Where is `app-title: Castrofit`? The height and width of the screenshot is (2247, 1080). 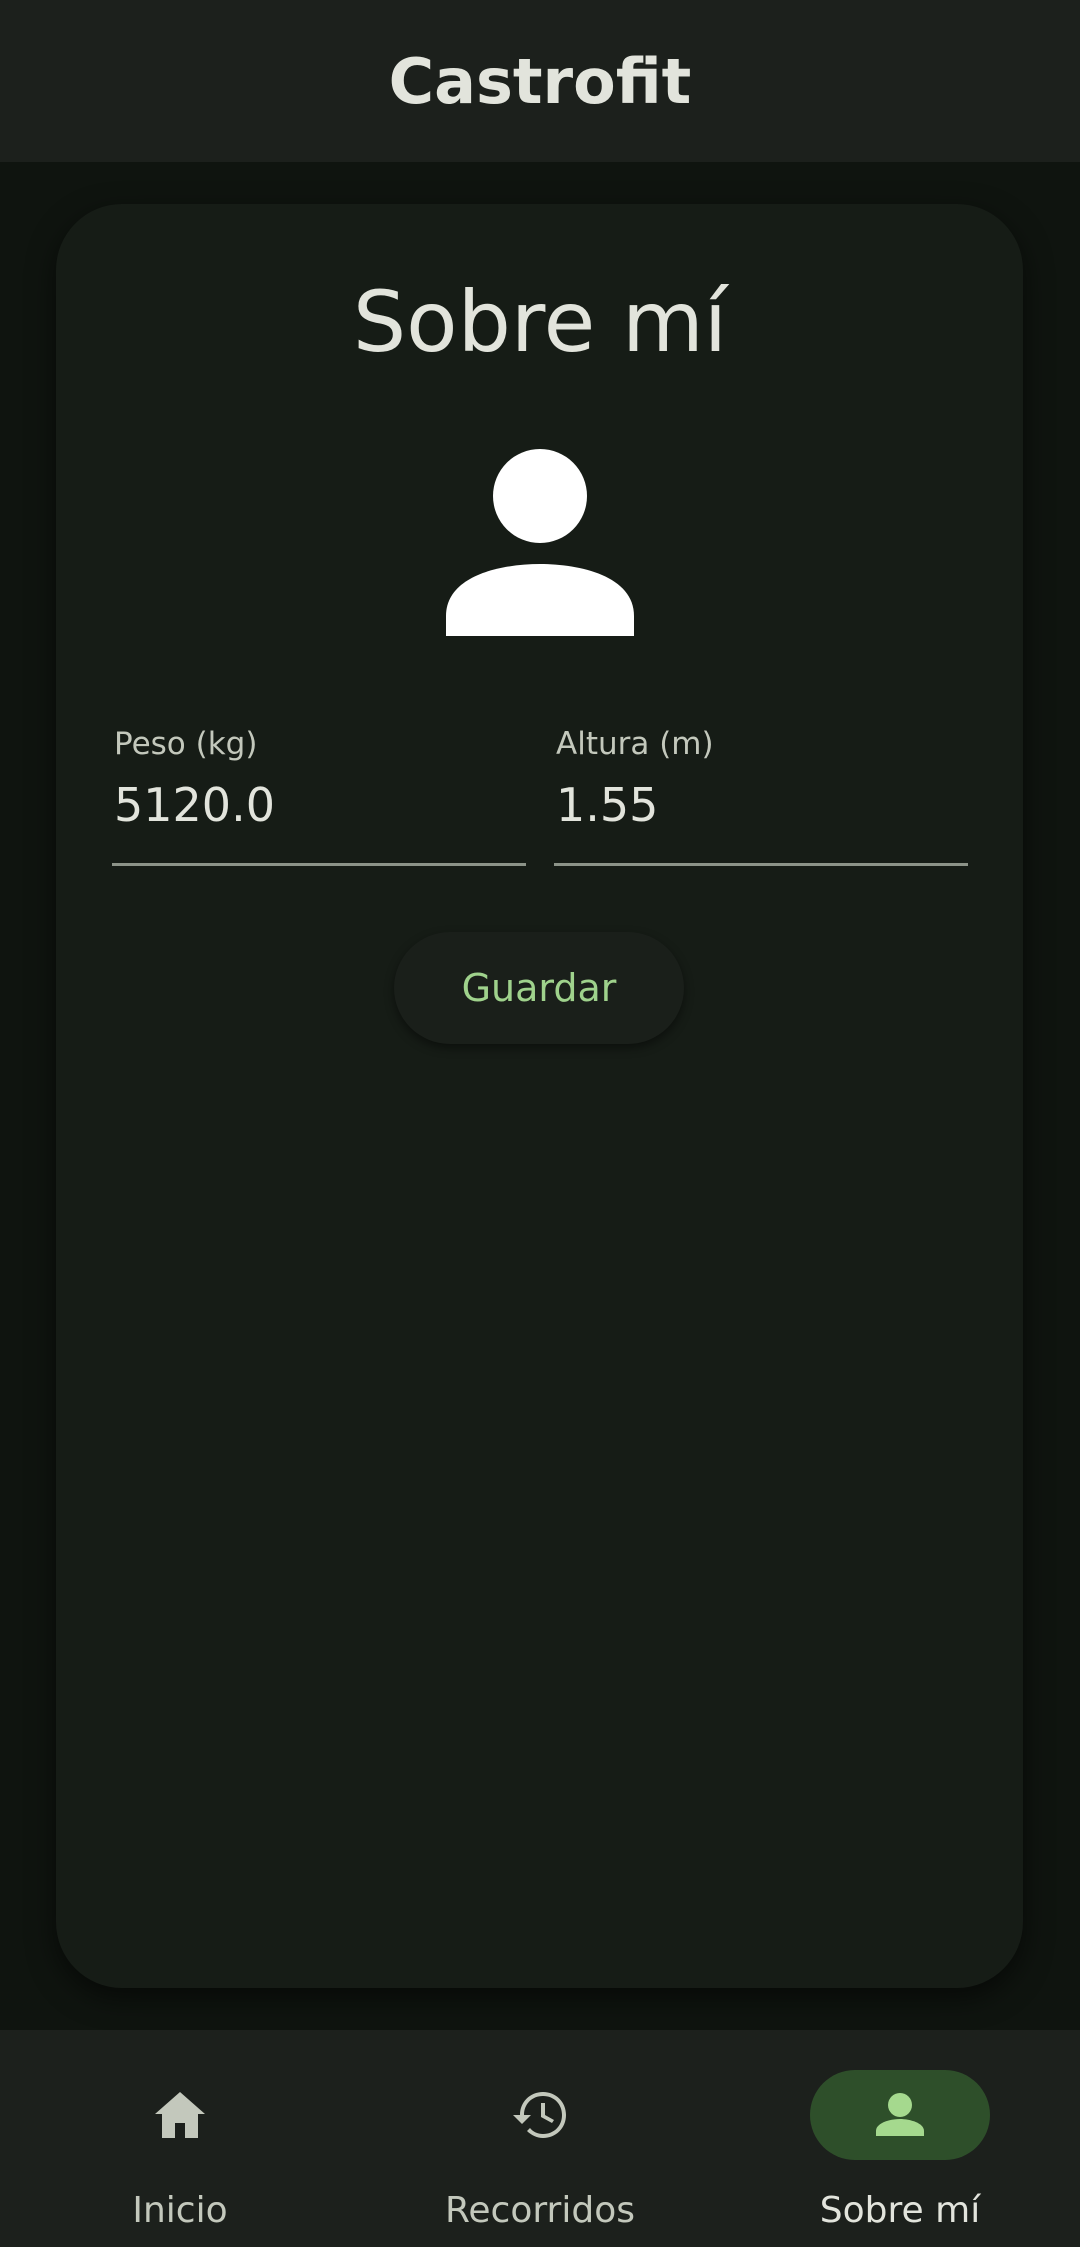
app-title: Castrofit is located at coordinates (540, 81).